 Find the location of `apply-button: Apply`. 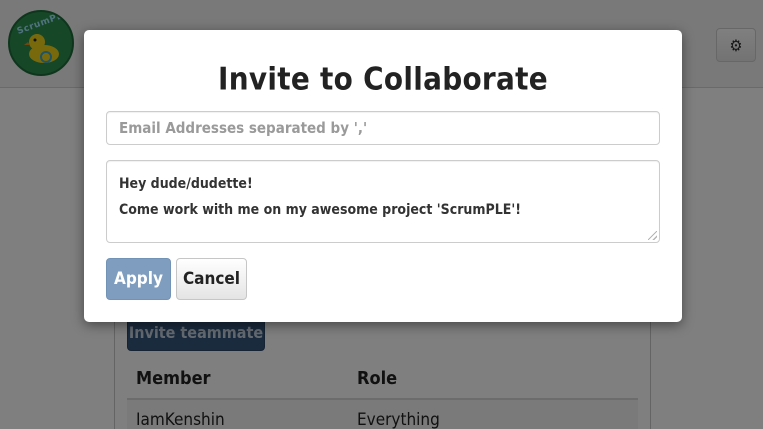

apply-button: Apply is located at coordinates (138, 279).